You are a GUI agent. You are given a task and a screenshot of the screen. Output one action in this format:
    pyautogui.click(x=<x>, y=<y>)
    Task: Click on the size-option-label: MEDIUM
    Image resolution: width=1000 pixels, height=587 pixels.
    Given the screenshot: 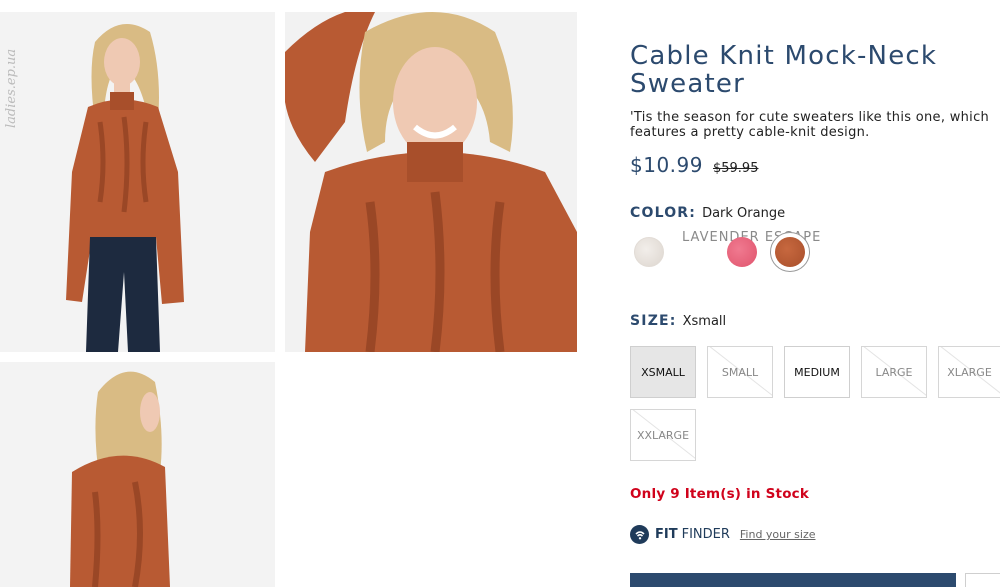 What is the action you would take?
    pyautogui.click(x=817, y=372)
    